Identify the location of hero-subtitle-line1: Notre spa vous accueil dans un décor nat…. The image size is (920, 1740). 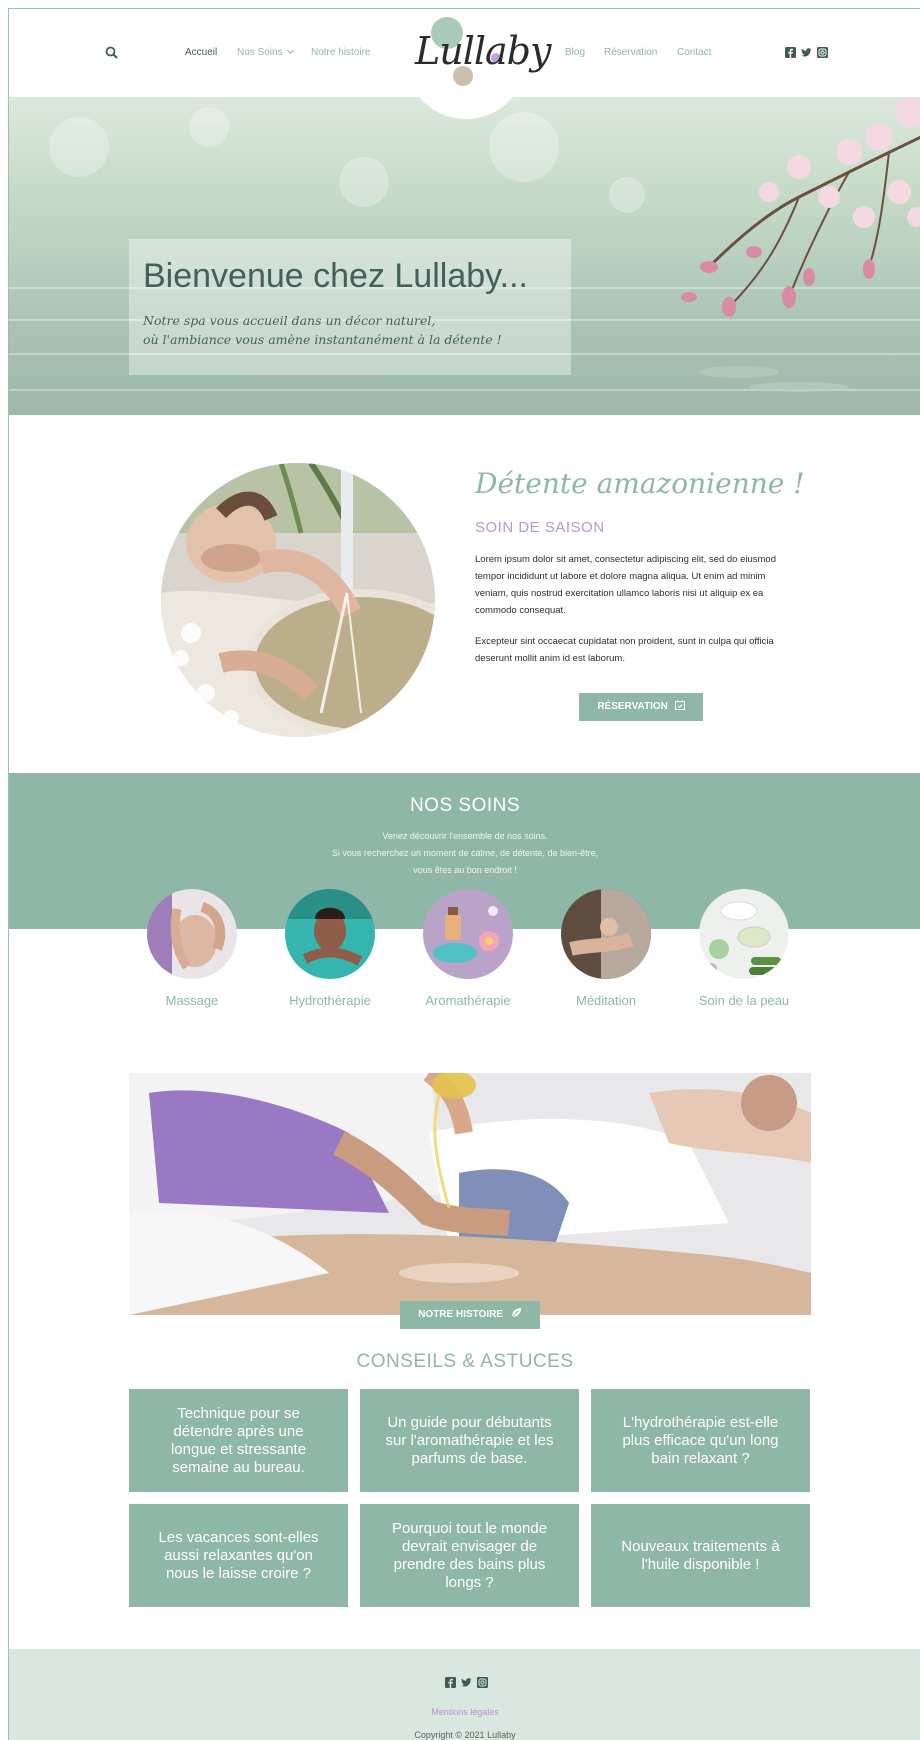
(289, 320).